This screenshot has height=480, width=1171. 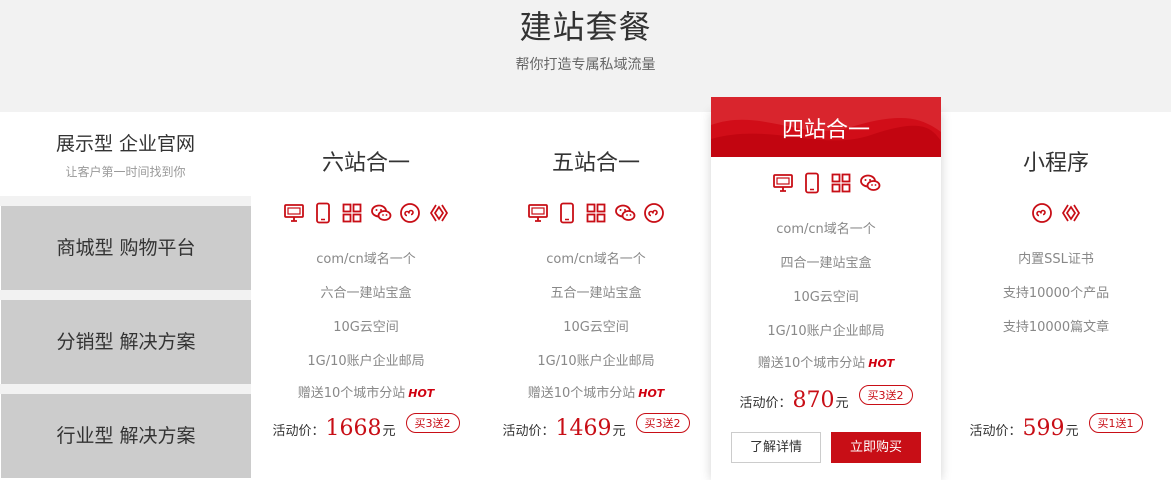 I want to click on price-value: 870, so click(x=813, y=400).